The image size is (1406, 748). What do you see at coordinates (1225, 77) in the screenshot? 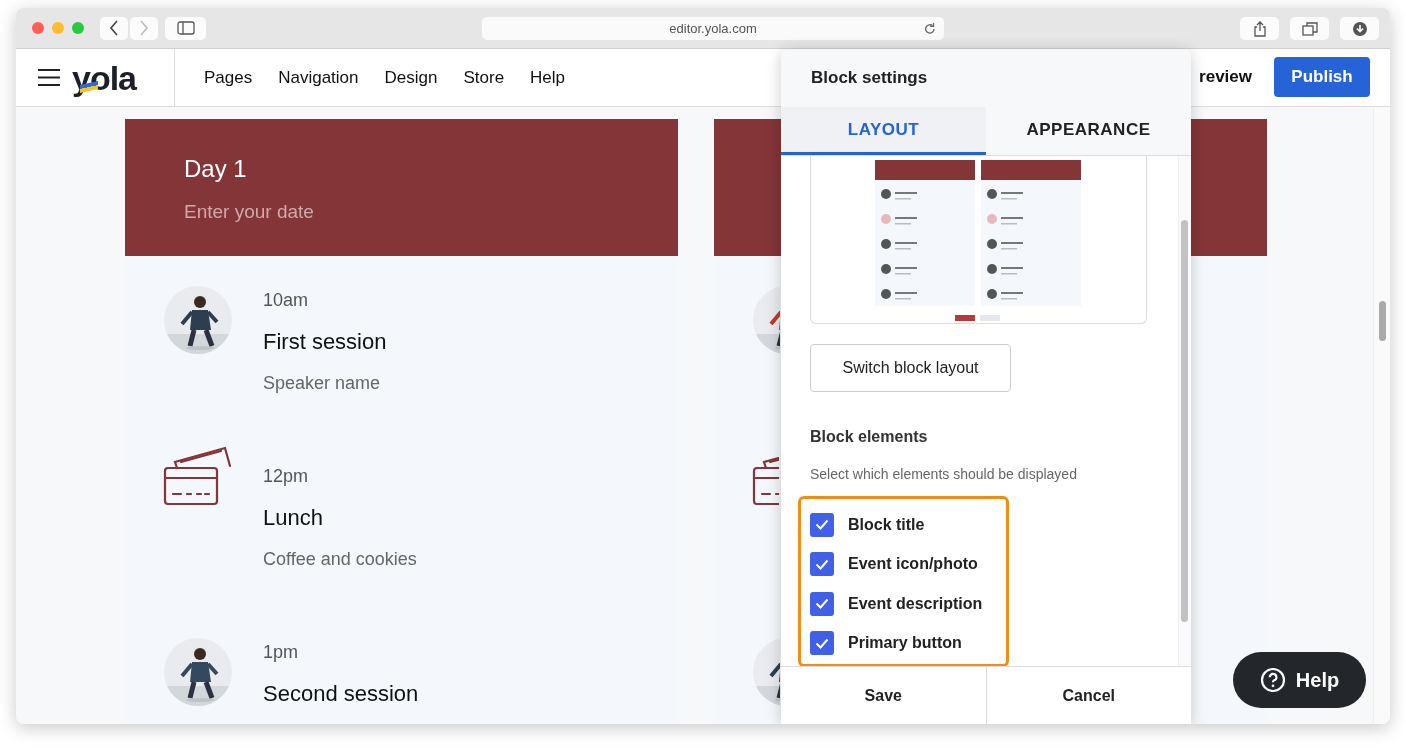
I see `preview-button: review` at bounding box center [1225, 77].